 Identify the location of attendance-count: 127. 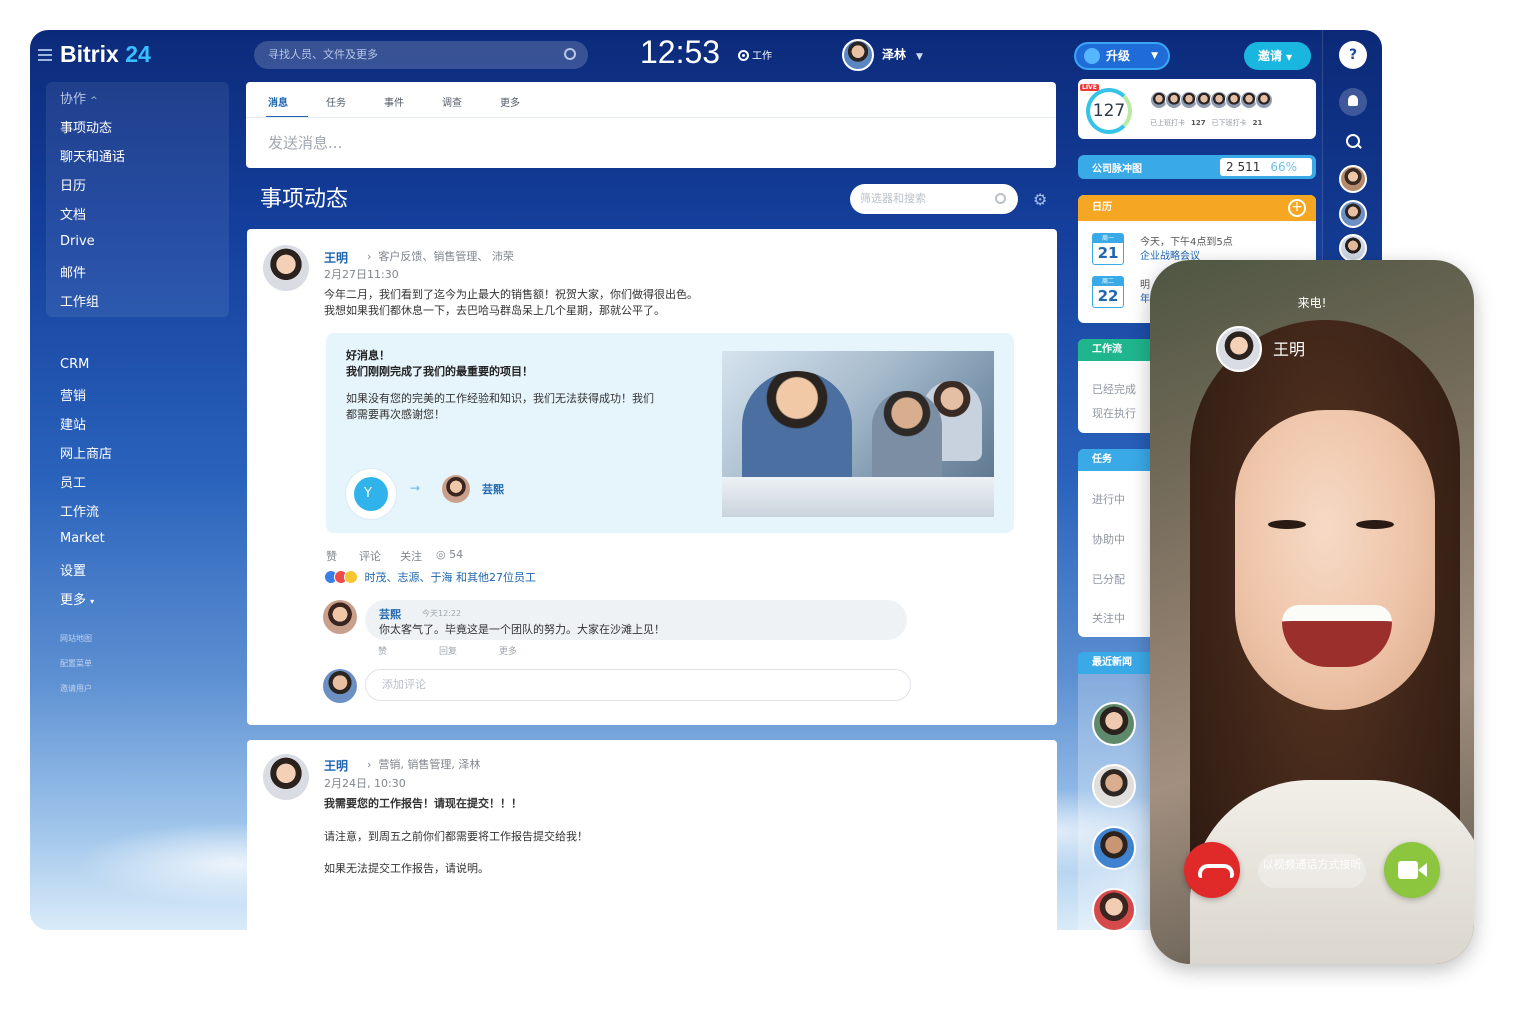
(1109, 111).